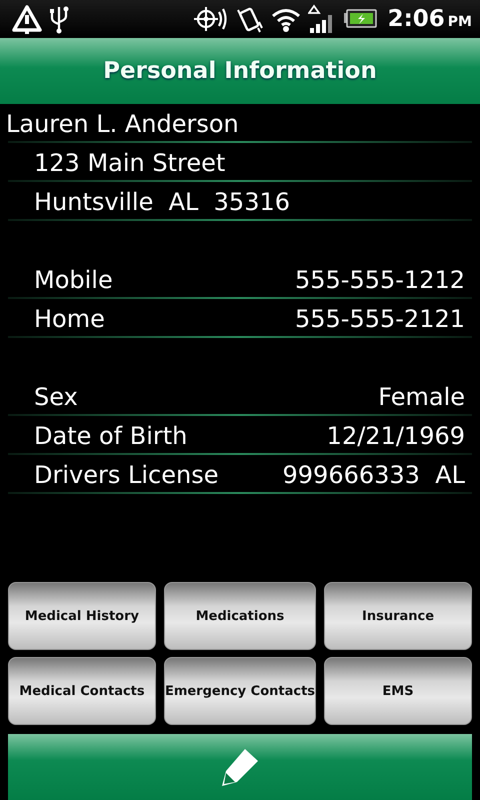 This screenshot has height=800, width=480. I want to click on field-value: 999666333 AL, so click(373, 474).